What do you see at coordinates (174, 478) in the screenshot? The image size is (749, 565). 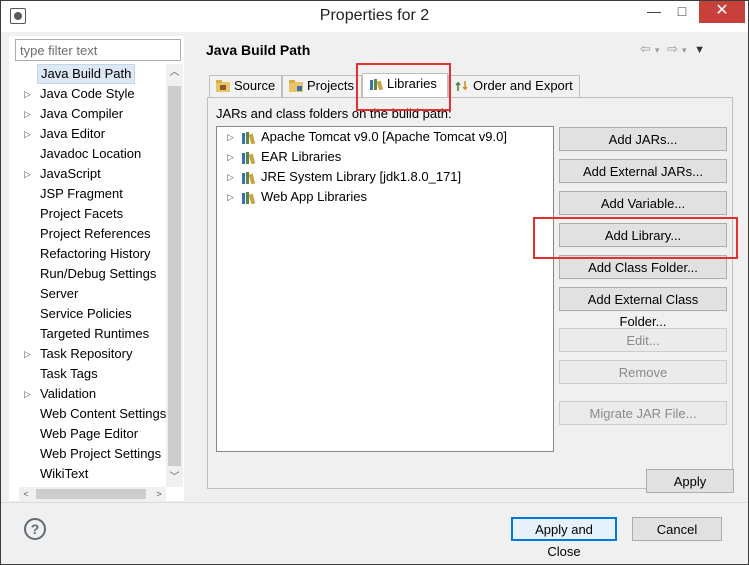 I see `scroll-down-icon: ﹀` at bounding box center [174, 478].